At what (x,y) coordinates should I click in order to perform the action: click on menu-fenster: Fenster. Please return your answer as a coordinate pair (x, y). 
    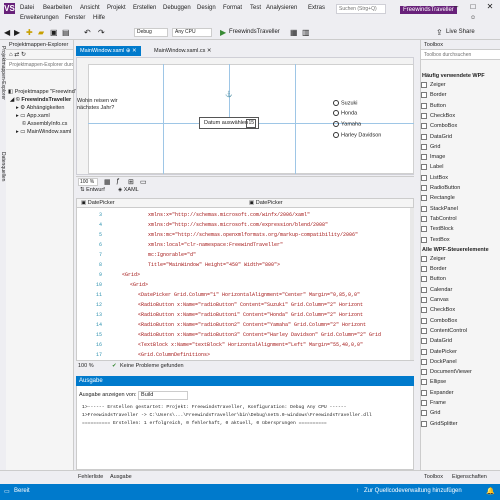
    Looking at the image, I should click on (75, 18).